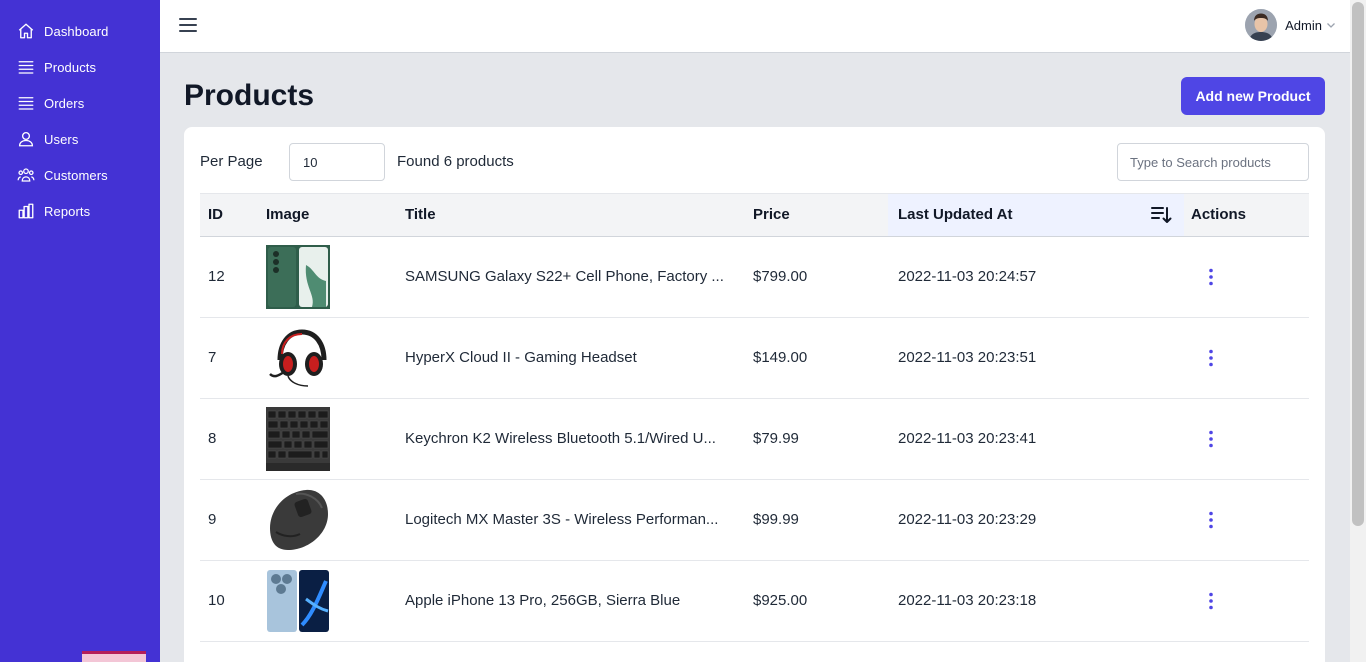 The height and width of the screenshot is (662, 1366). I want to click on column-header-title: Title, so click(420, 215).